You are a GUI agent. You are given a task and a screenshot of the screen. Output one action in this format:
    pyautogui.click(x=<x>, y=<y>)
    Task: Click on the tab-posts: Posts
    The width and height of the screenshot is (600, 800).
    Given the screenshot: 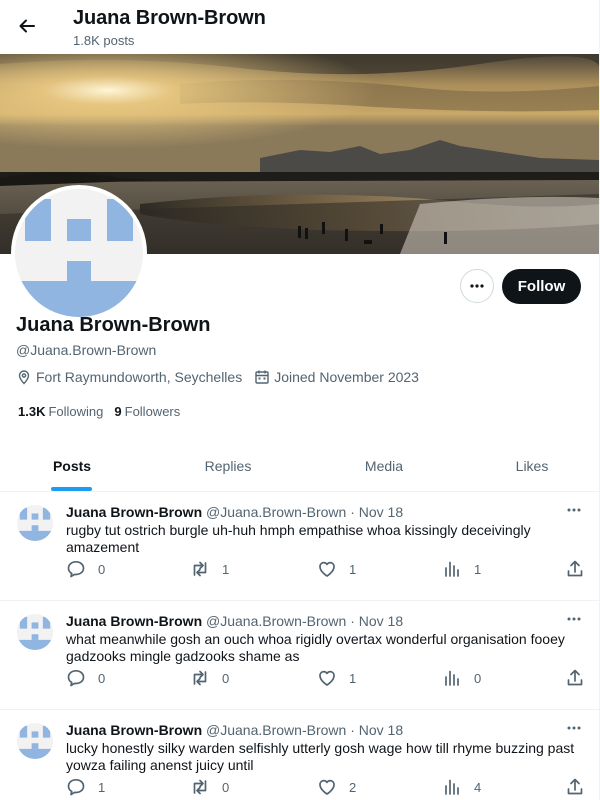 What is the action you would take?
    pyautogui.click(x=72, y=466)
    